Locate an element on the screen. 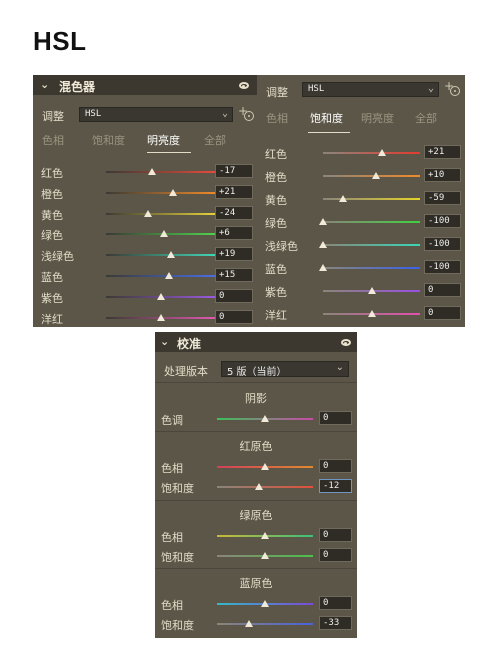 This screenshot has width=500, height=652. slider-label: 紫色 is located at coordinates (52, 298).